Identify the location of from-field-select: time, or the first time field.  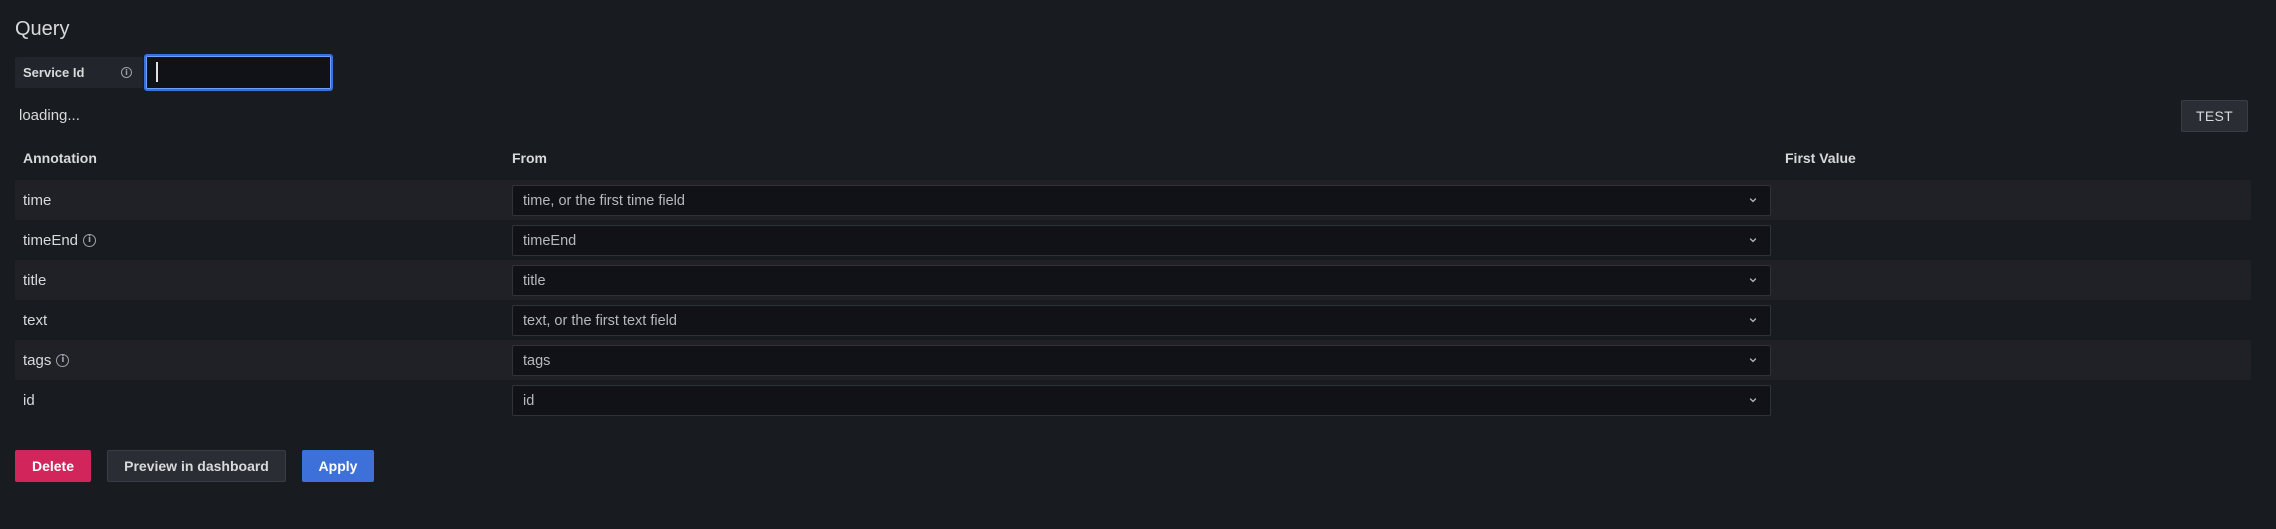
(1141, 200).